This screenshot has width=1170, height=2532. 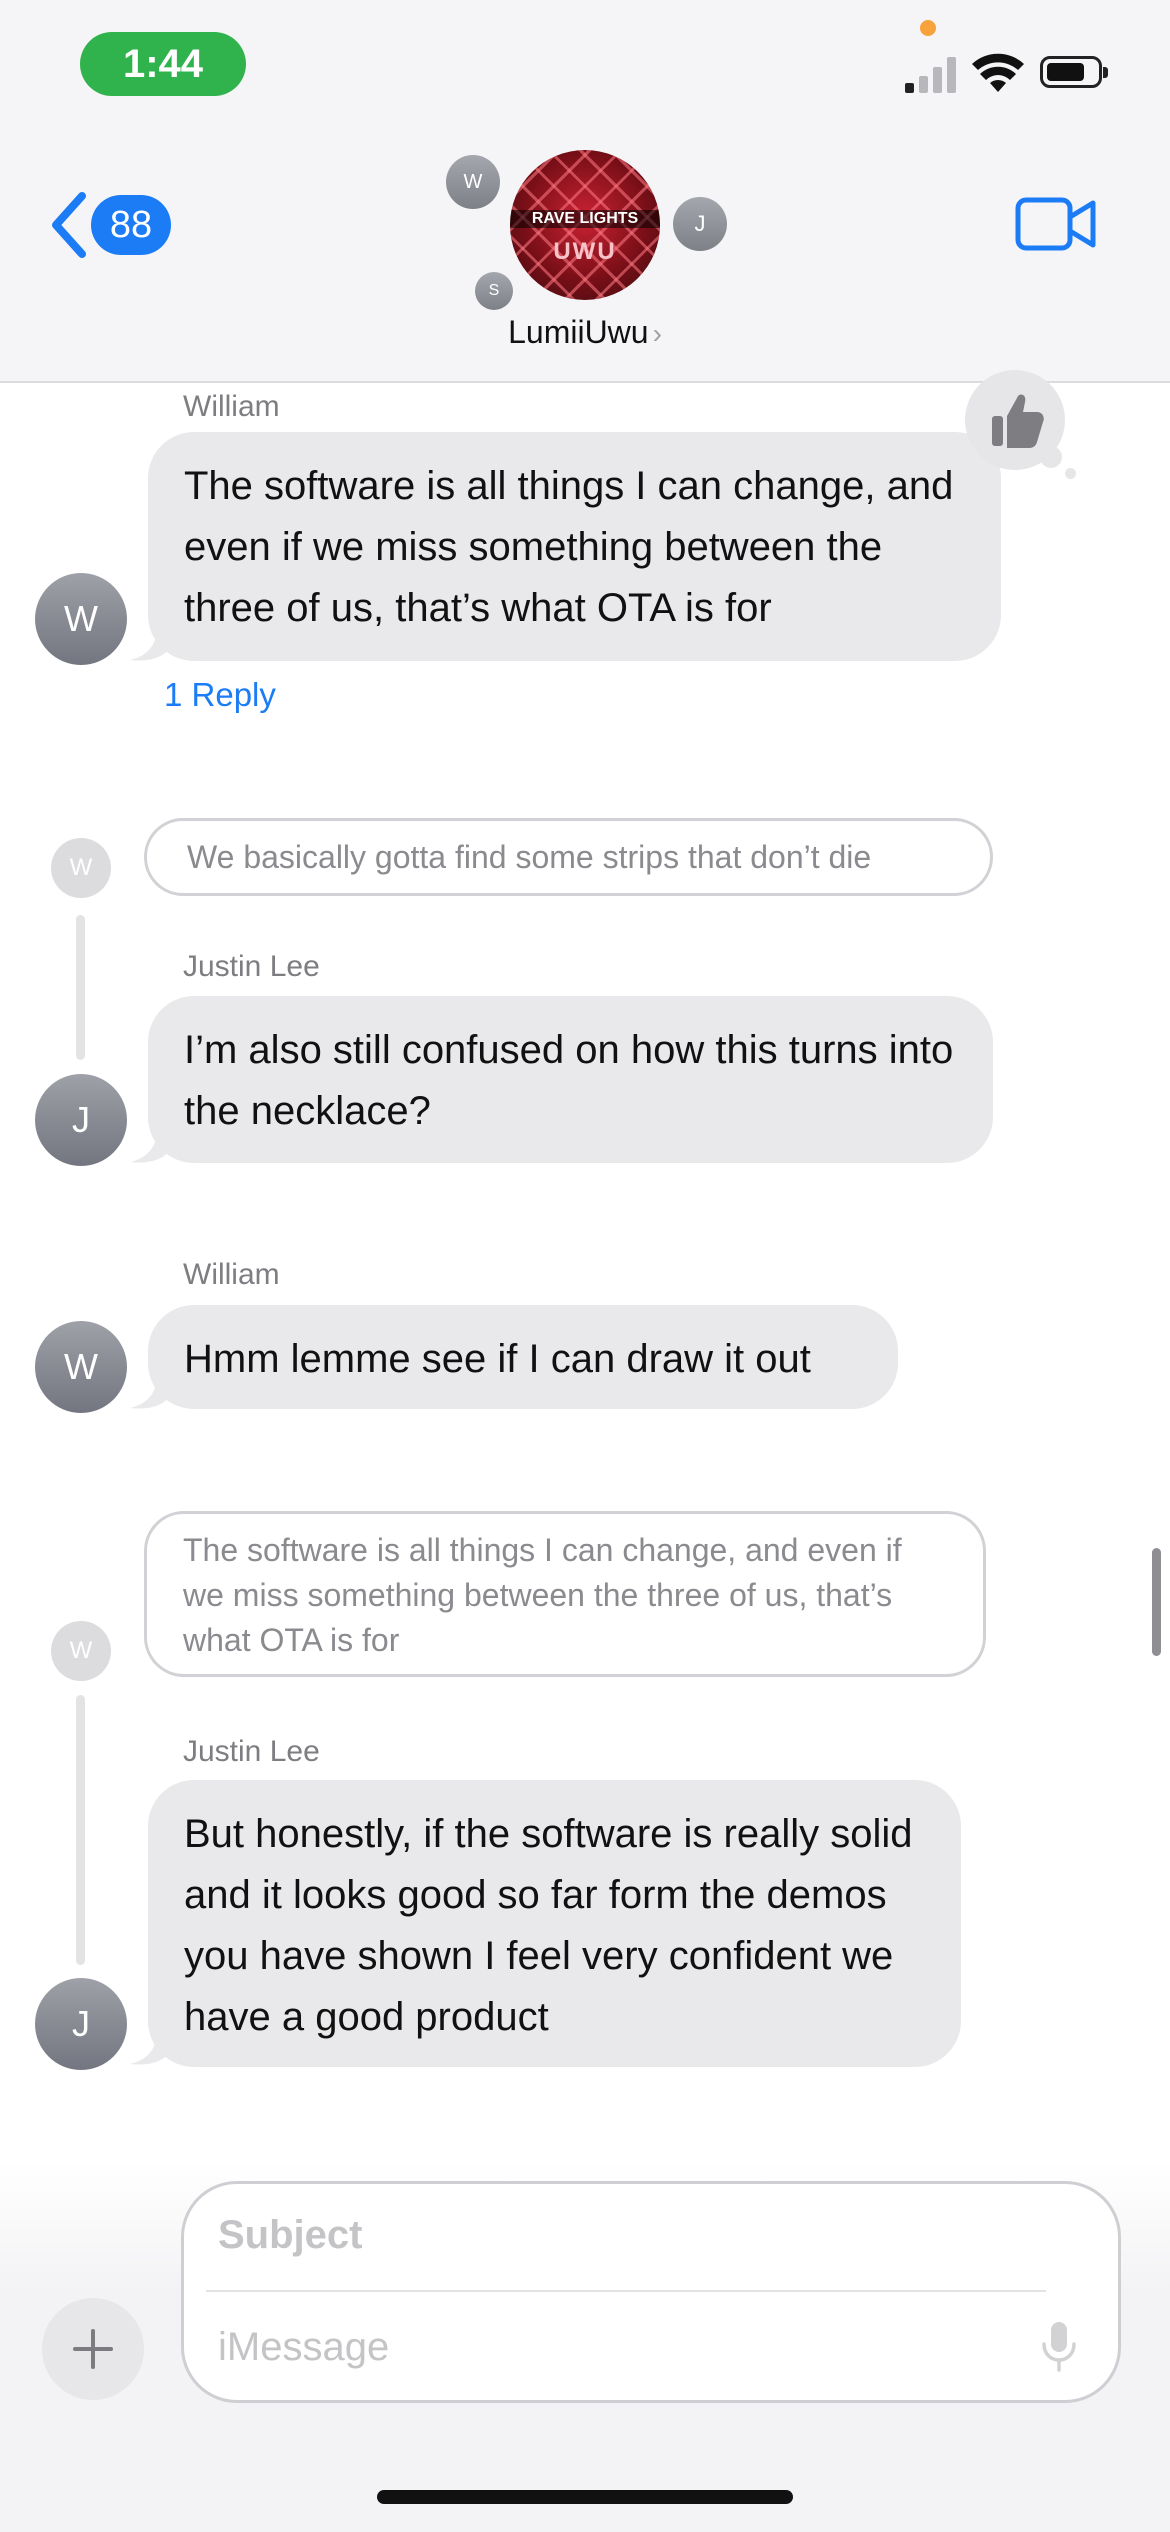 What do you see at coordinates (657, 333) in the screenshot?
I see `chevron-right-icon: ›` at bounding box center [657, 333].